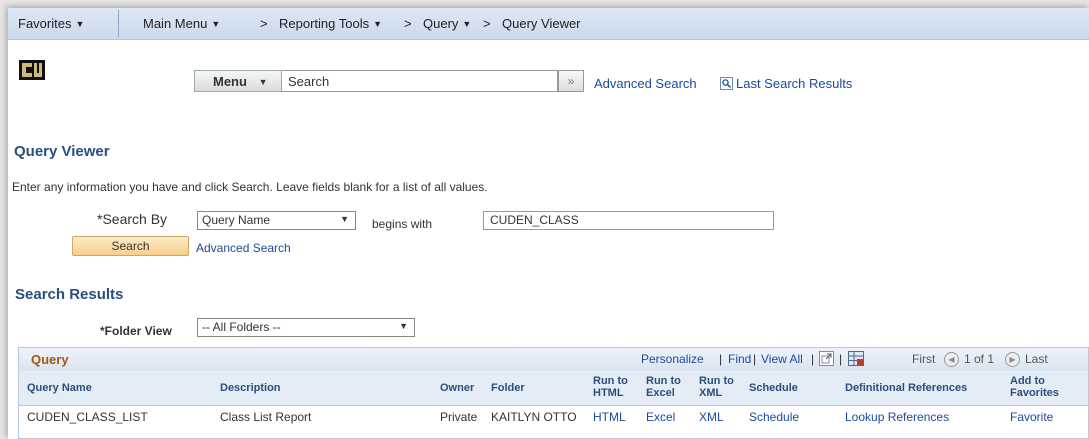 Image resolution: width=1089 pixels, height=439 pixels. Describe the element at coordinates (773, 388) in the screenshot. I see `col-schedule: Schedule` at that location.